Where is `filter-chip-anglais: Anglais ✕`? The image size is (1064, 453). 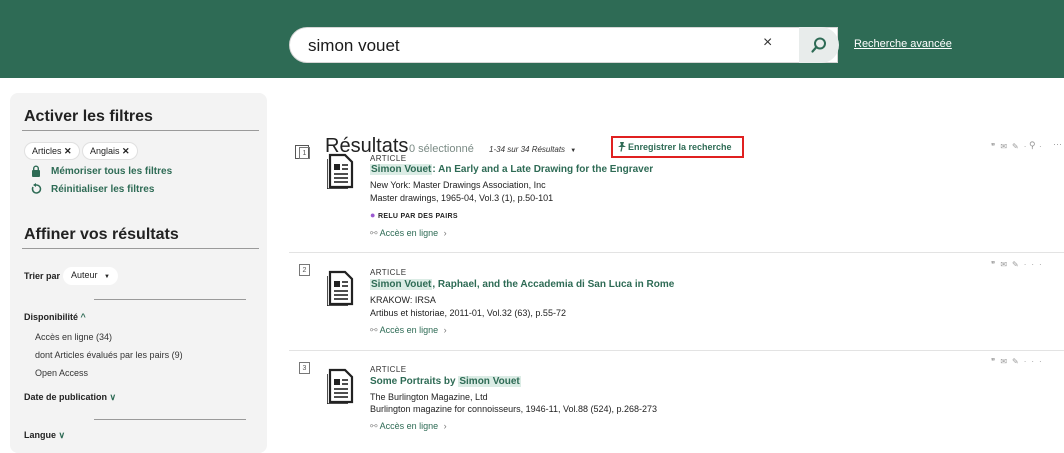 filter-chip-anglais: Anglais ✕ is located at coordinates (110, 151).